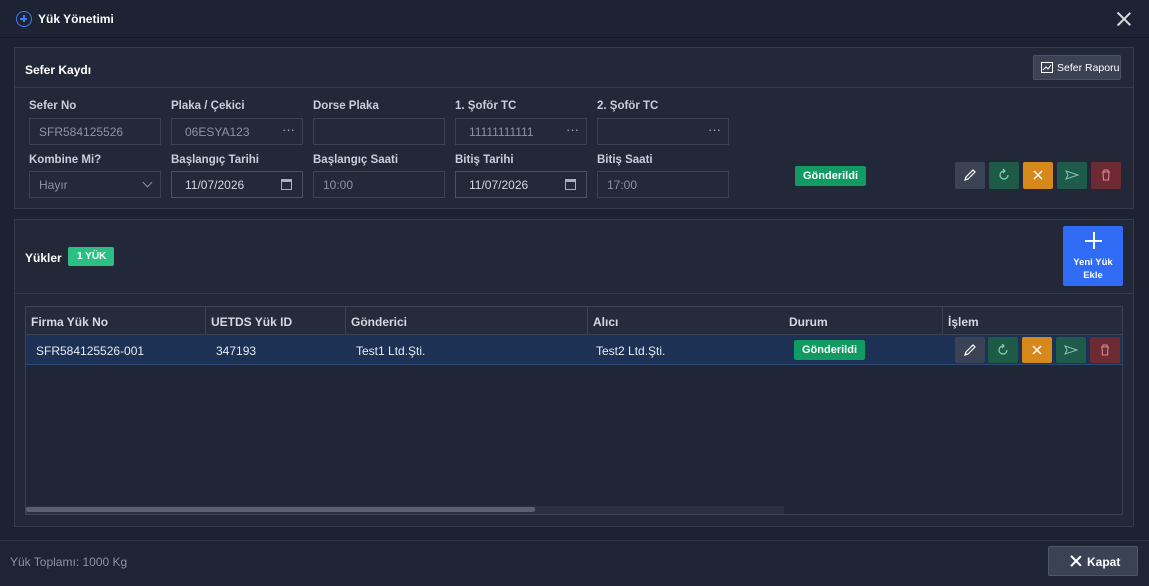 The width and height of the screenshot is (1149, 586). What do you see at coordinates (625, 160) in the screenshot?
I see `bit-saat-label: Bitiş Saati` at bounding box center [625, 160].